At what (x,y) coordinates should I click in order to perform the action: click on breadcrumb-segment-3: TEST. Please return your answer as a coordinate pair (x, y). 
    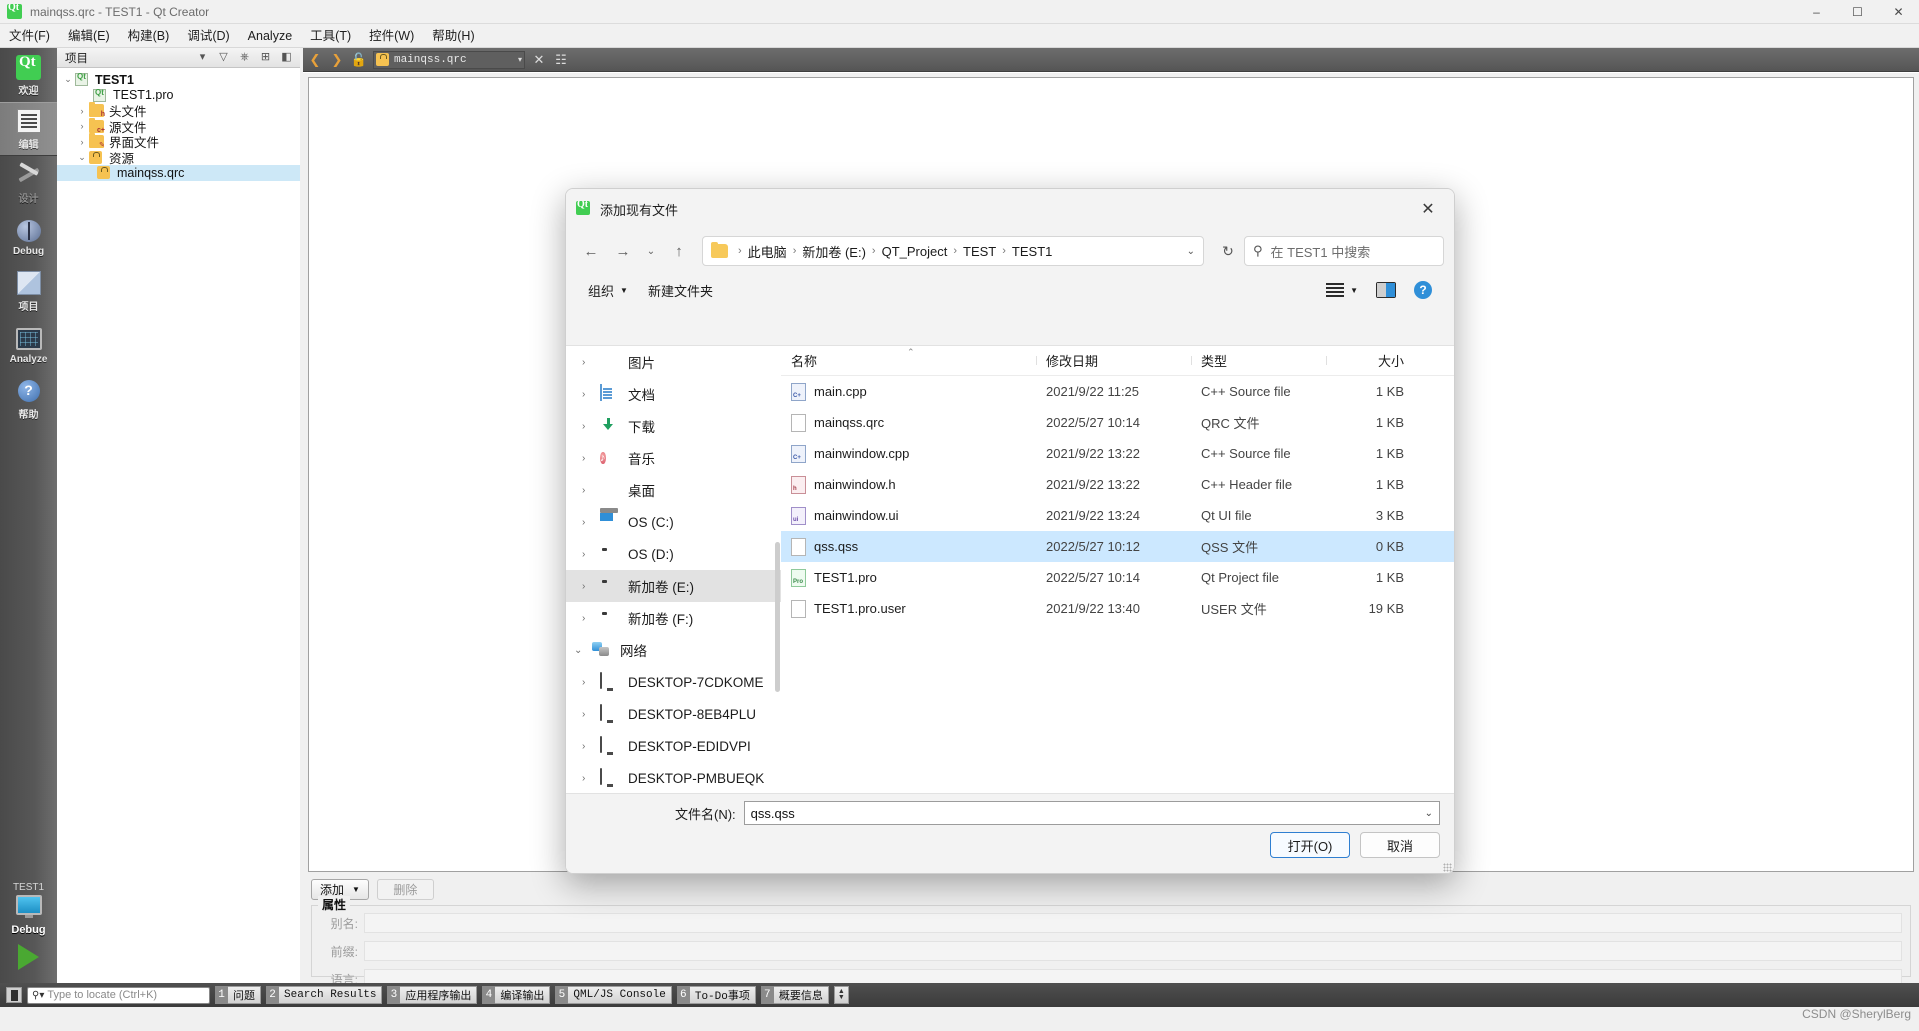
    Looking at the image, I should click on (979, 251).